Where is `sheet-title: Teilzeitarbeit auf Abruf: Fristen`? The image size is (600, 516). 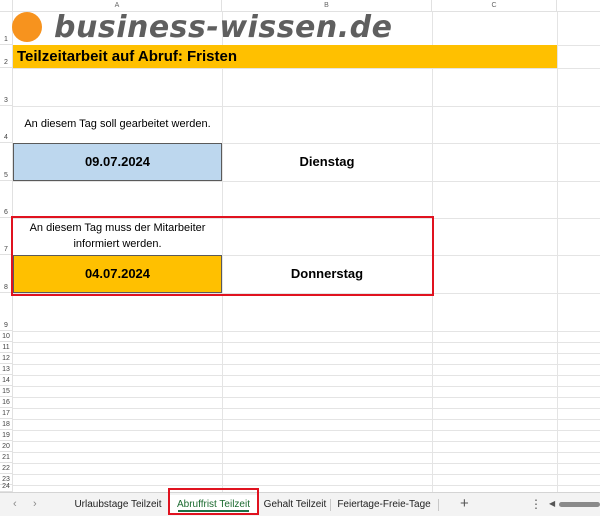 sheet-title: Teilzeitarbeit auf Abruf: Fristen is located at coordinates (127, 56).